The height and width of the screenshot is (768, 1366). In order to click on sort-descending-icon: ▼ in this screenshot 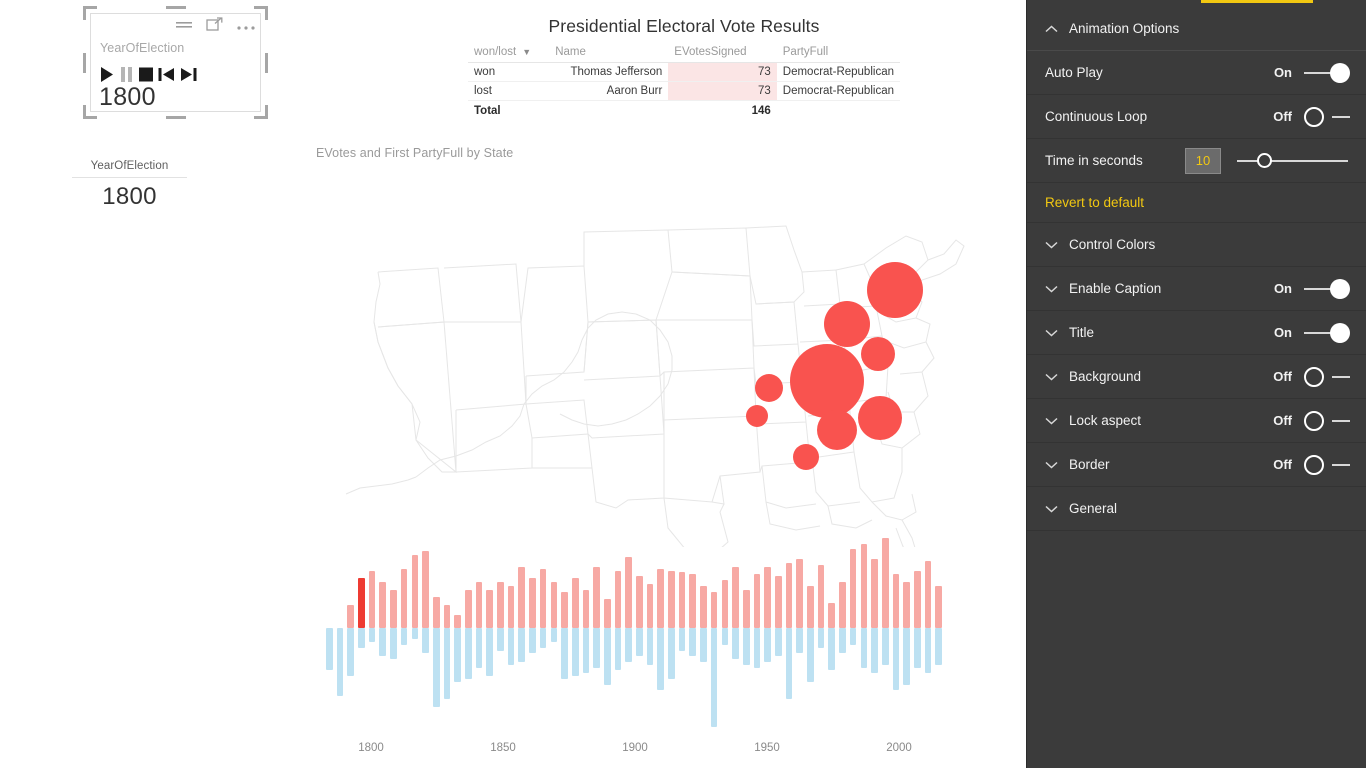, I will do `click(526, 52)`.